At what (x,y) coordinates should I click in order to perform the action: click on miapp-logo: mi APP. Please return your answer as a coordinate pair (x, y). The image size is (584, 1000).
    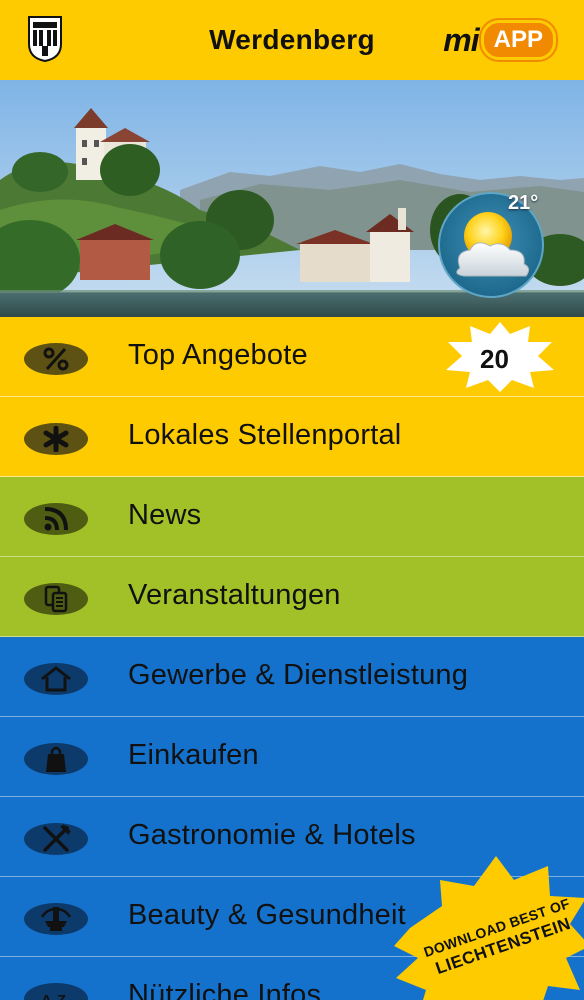
    Looking at the image, I should click on (499, 40).